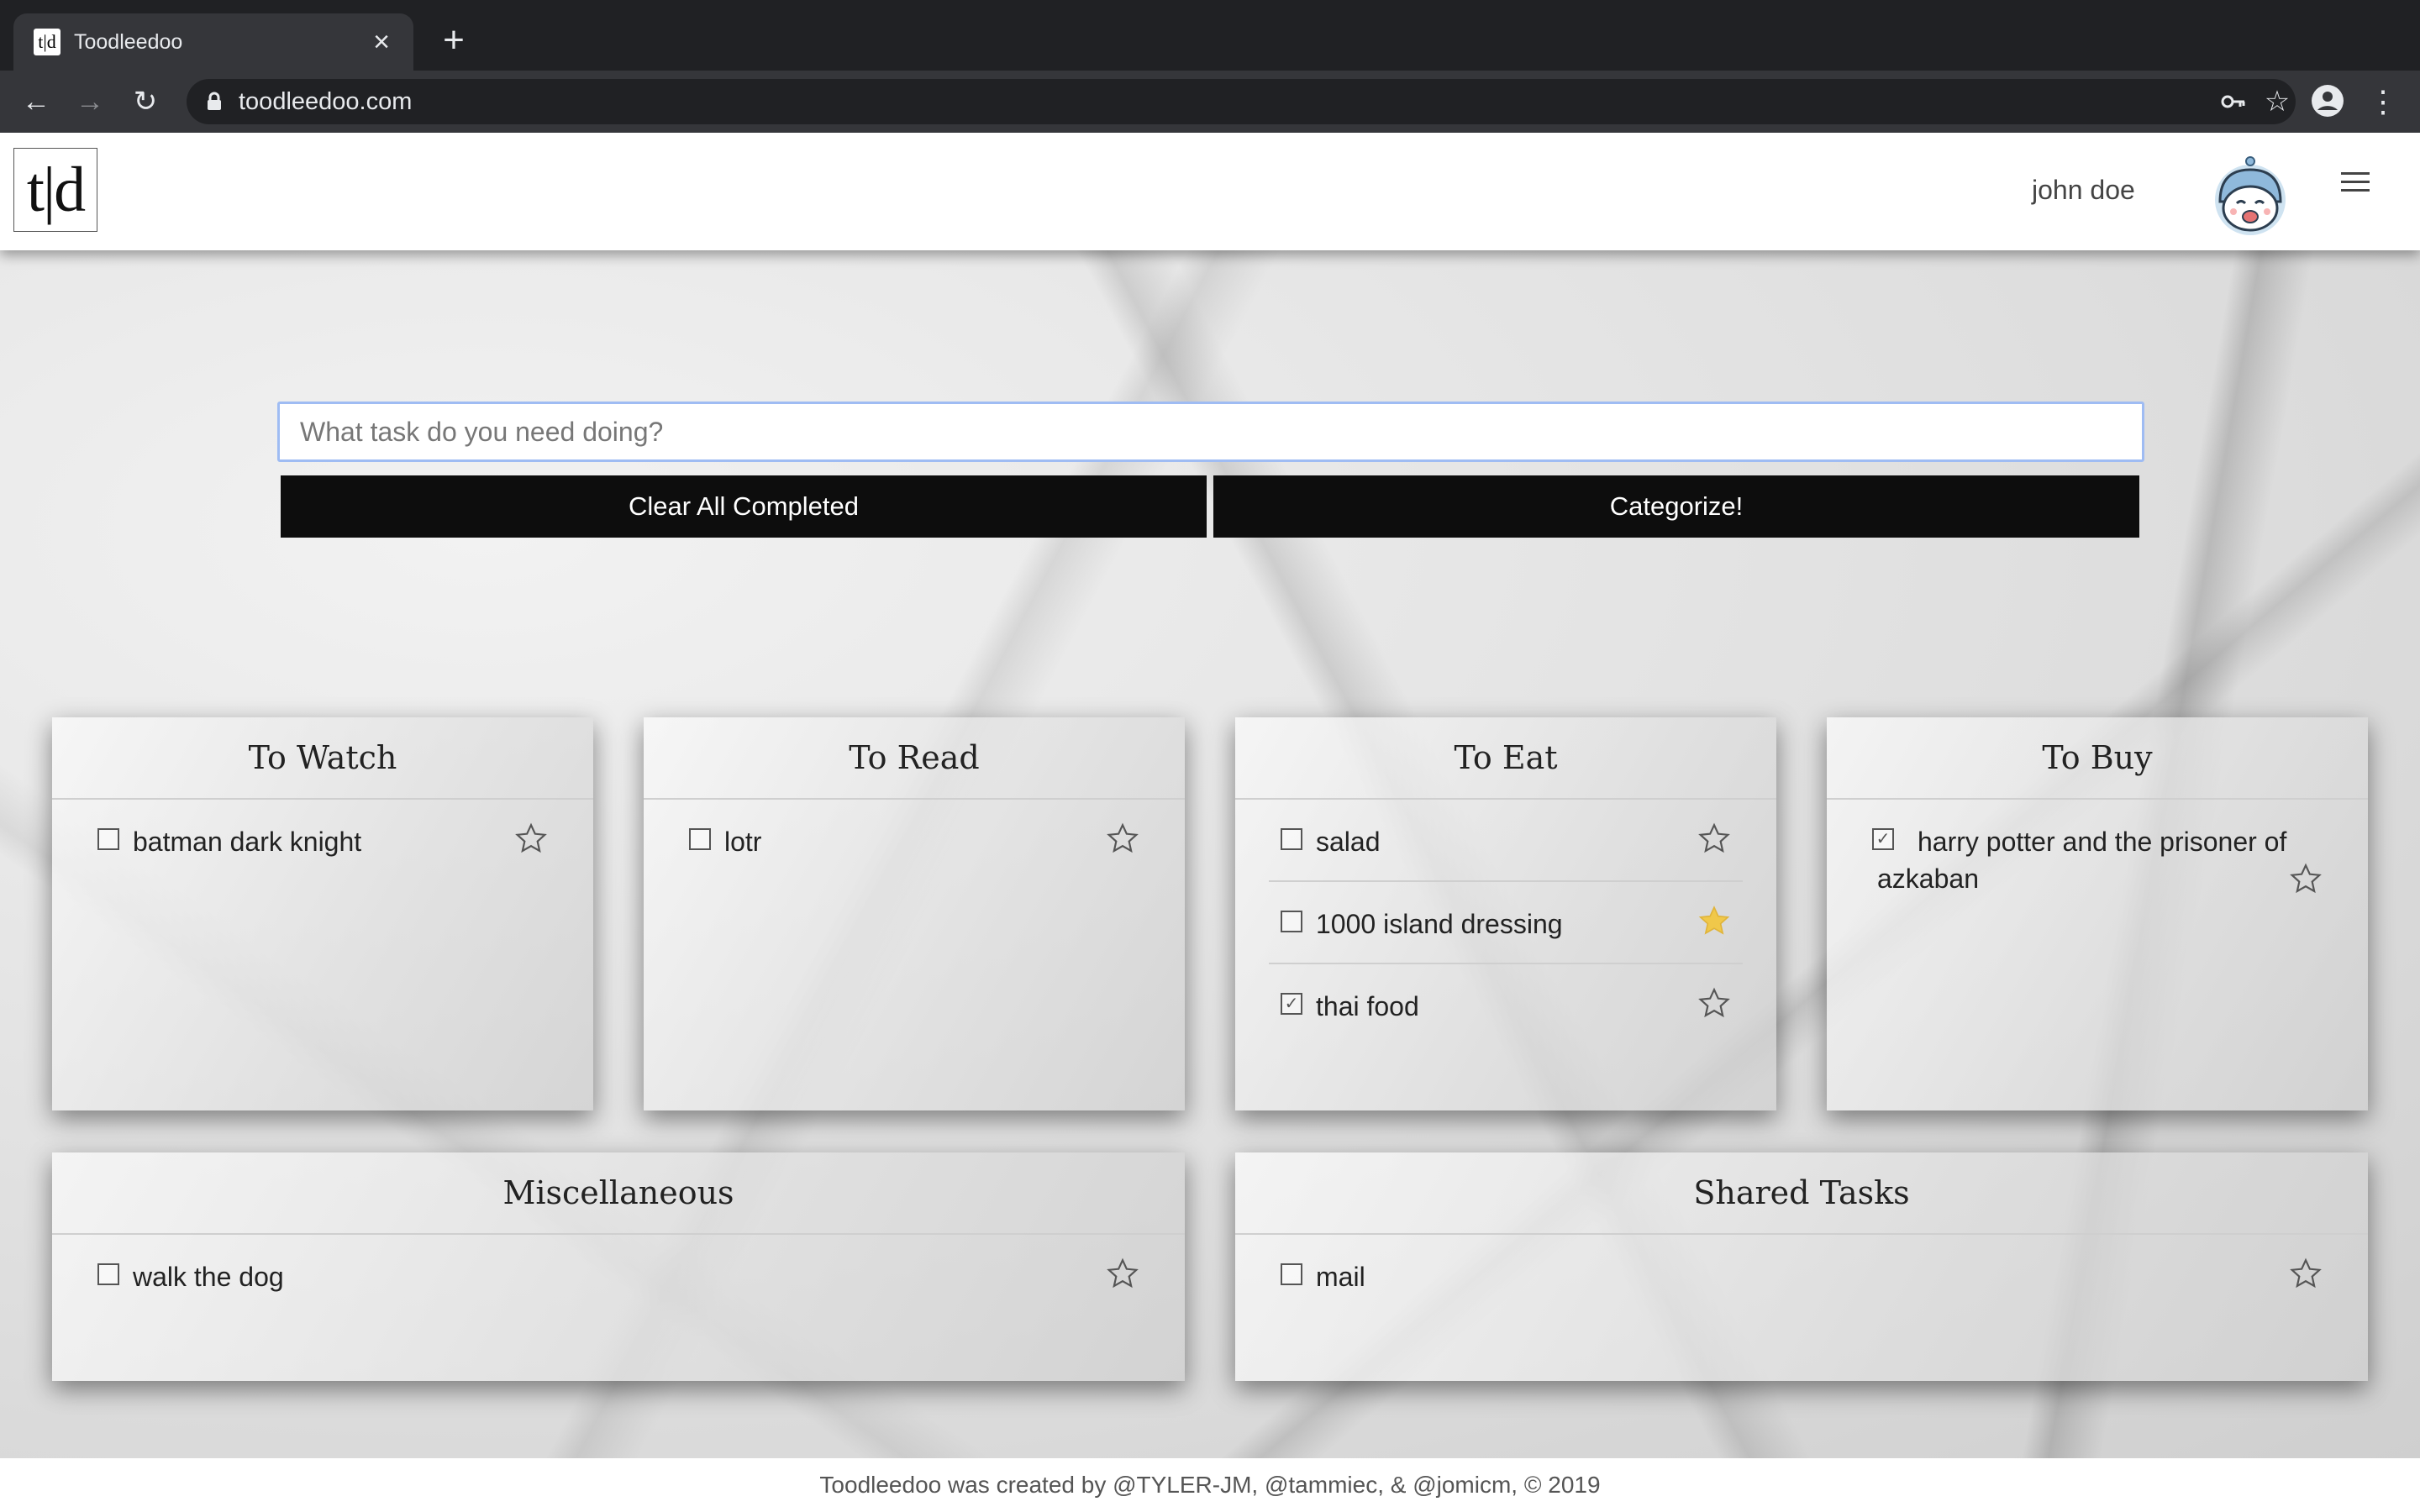 This screenshot has width=2420, height=1512. I want to click on list-title: To Buy, so click(2097, 758).